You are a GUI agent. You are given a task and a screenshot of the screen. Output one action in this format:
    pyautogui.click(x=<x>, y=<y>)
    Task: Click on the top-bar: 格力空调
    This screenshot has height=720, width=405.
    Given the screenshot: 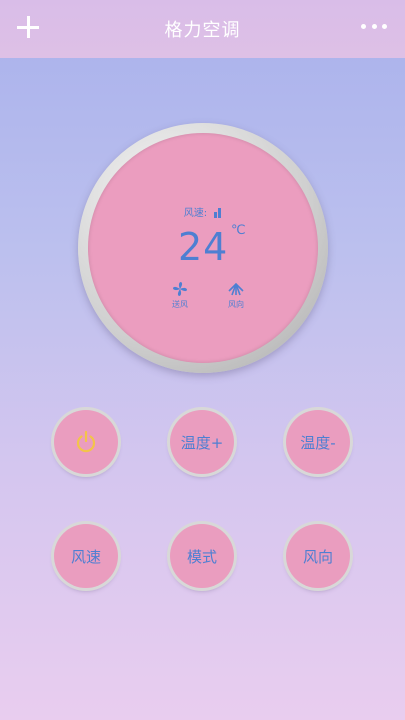 What is the action you would take?
    pyautogui.click(x=202, y=29)
    